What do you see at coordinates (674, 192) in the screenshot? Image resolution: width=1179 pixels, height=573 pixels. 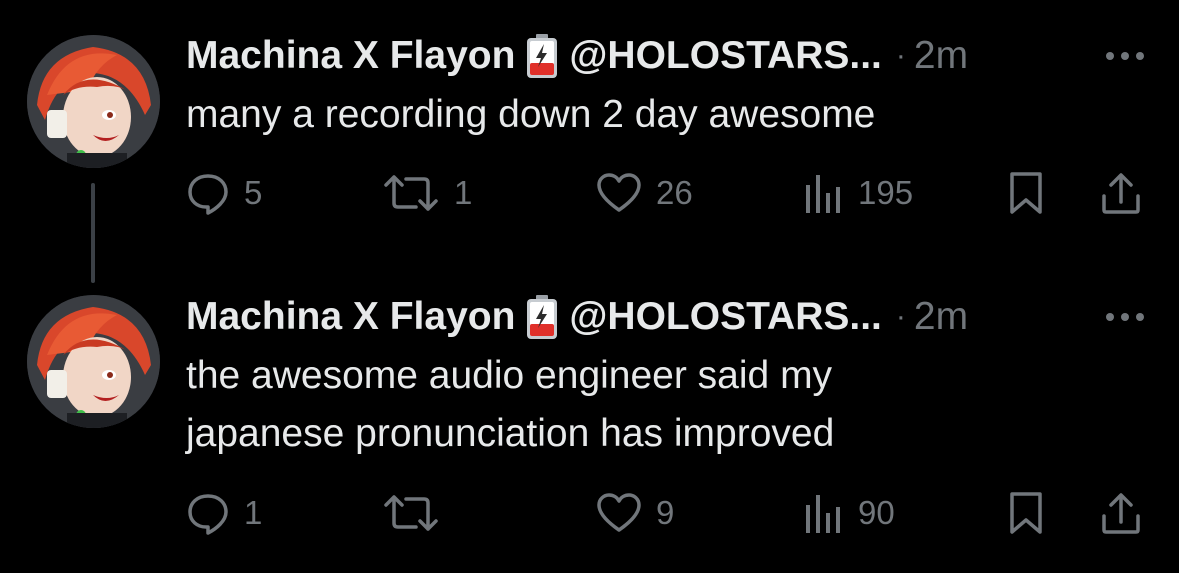 I see `like-count: 26` at bounding box center [674, 192].